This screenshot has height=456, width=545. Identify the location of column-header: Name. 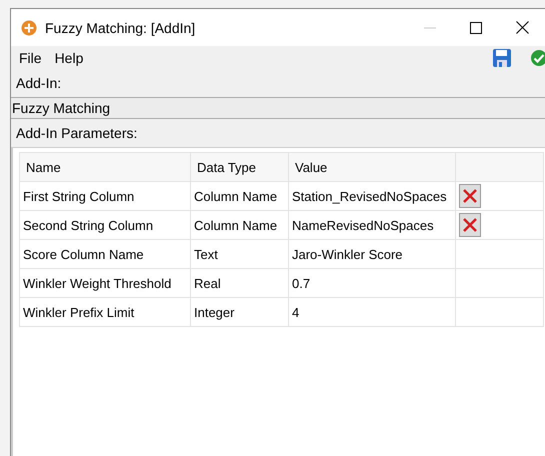
(105, 167).